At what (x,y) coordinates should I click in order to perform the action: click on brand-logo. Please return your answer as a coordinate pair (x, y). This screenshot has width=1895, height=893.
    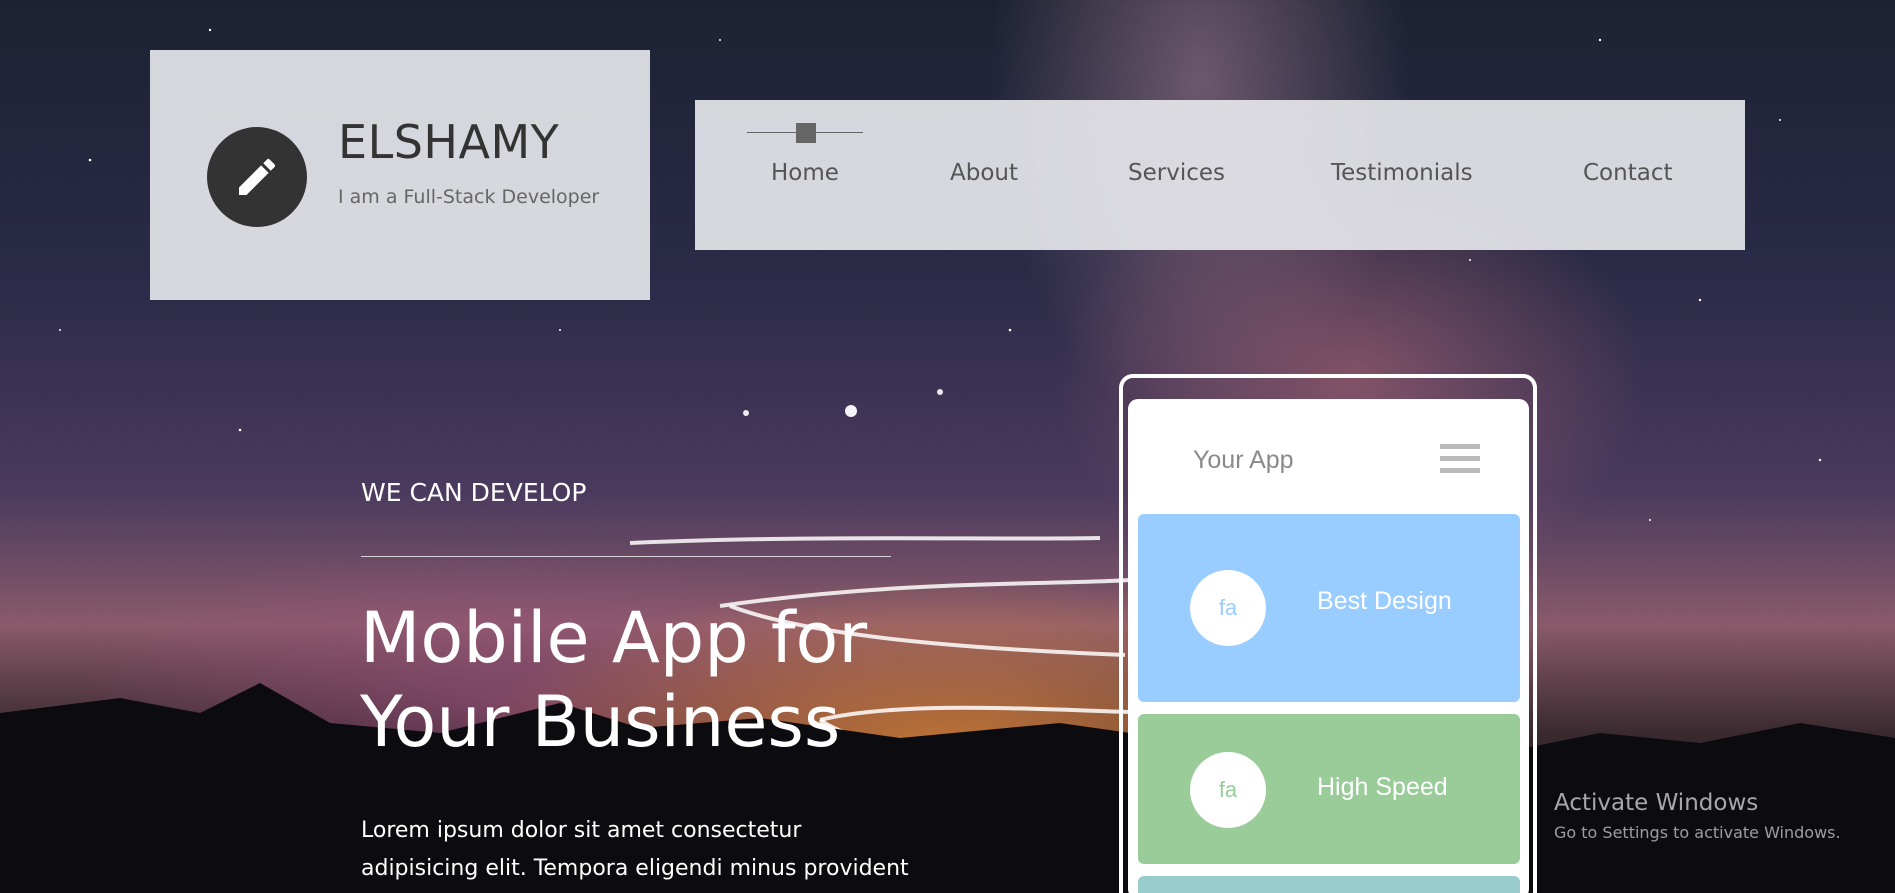
    Looking at the image, I should click on (257, 177).